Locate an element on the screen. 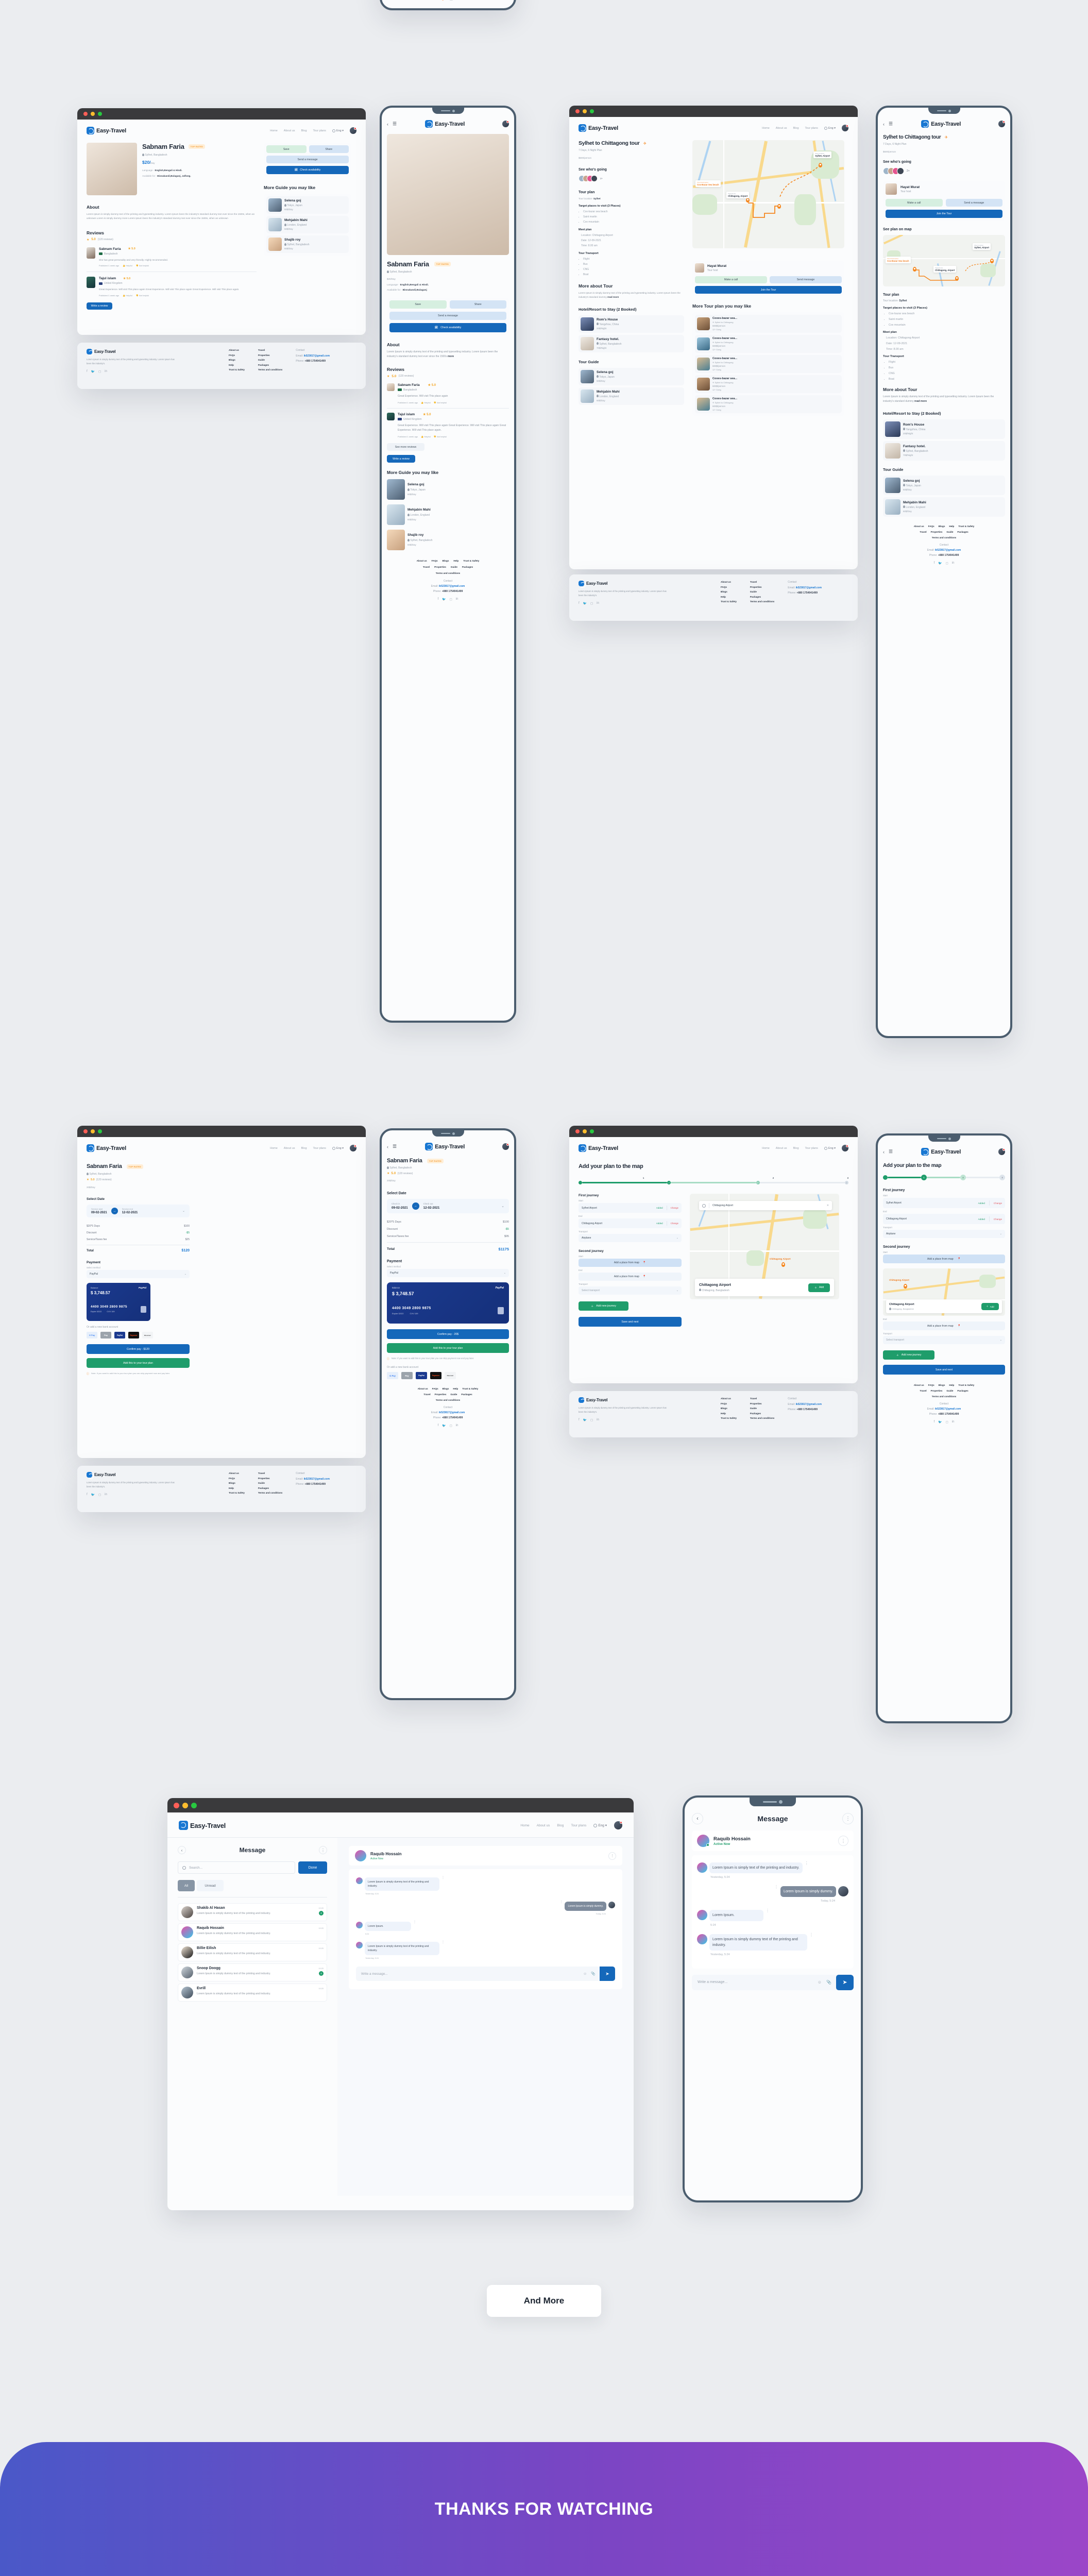  window-minimize-button is located at coordinates (185, 1805).